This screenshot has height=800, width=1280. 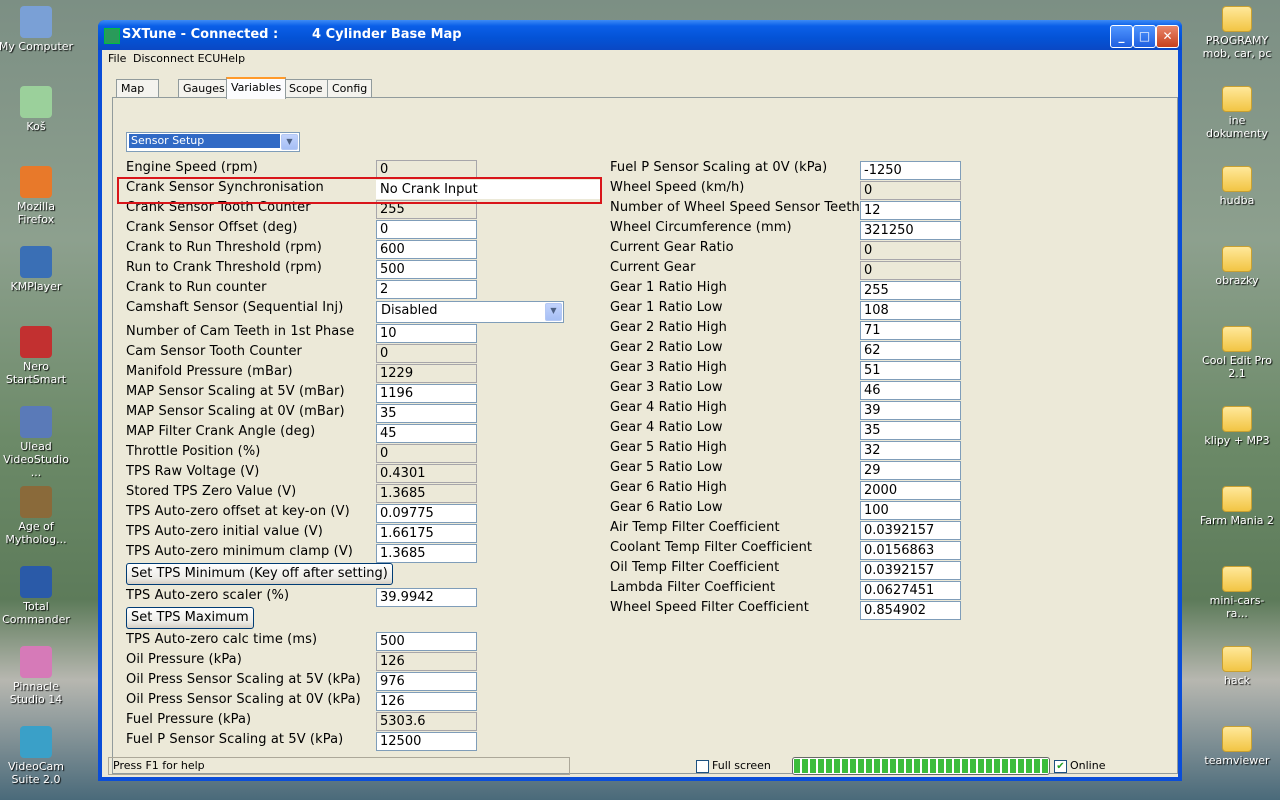 What do you see at coordinates (189, 719) in the screenshot?
I see `label-fuel-pressure-kpa: Fuel Pressure (kPa)` at bounding box center [189, 719].